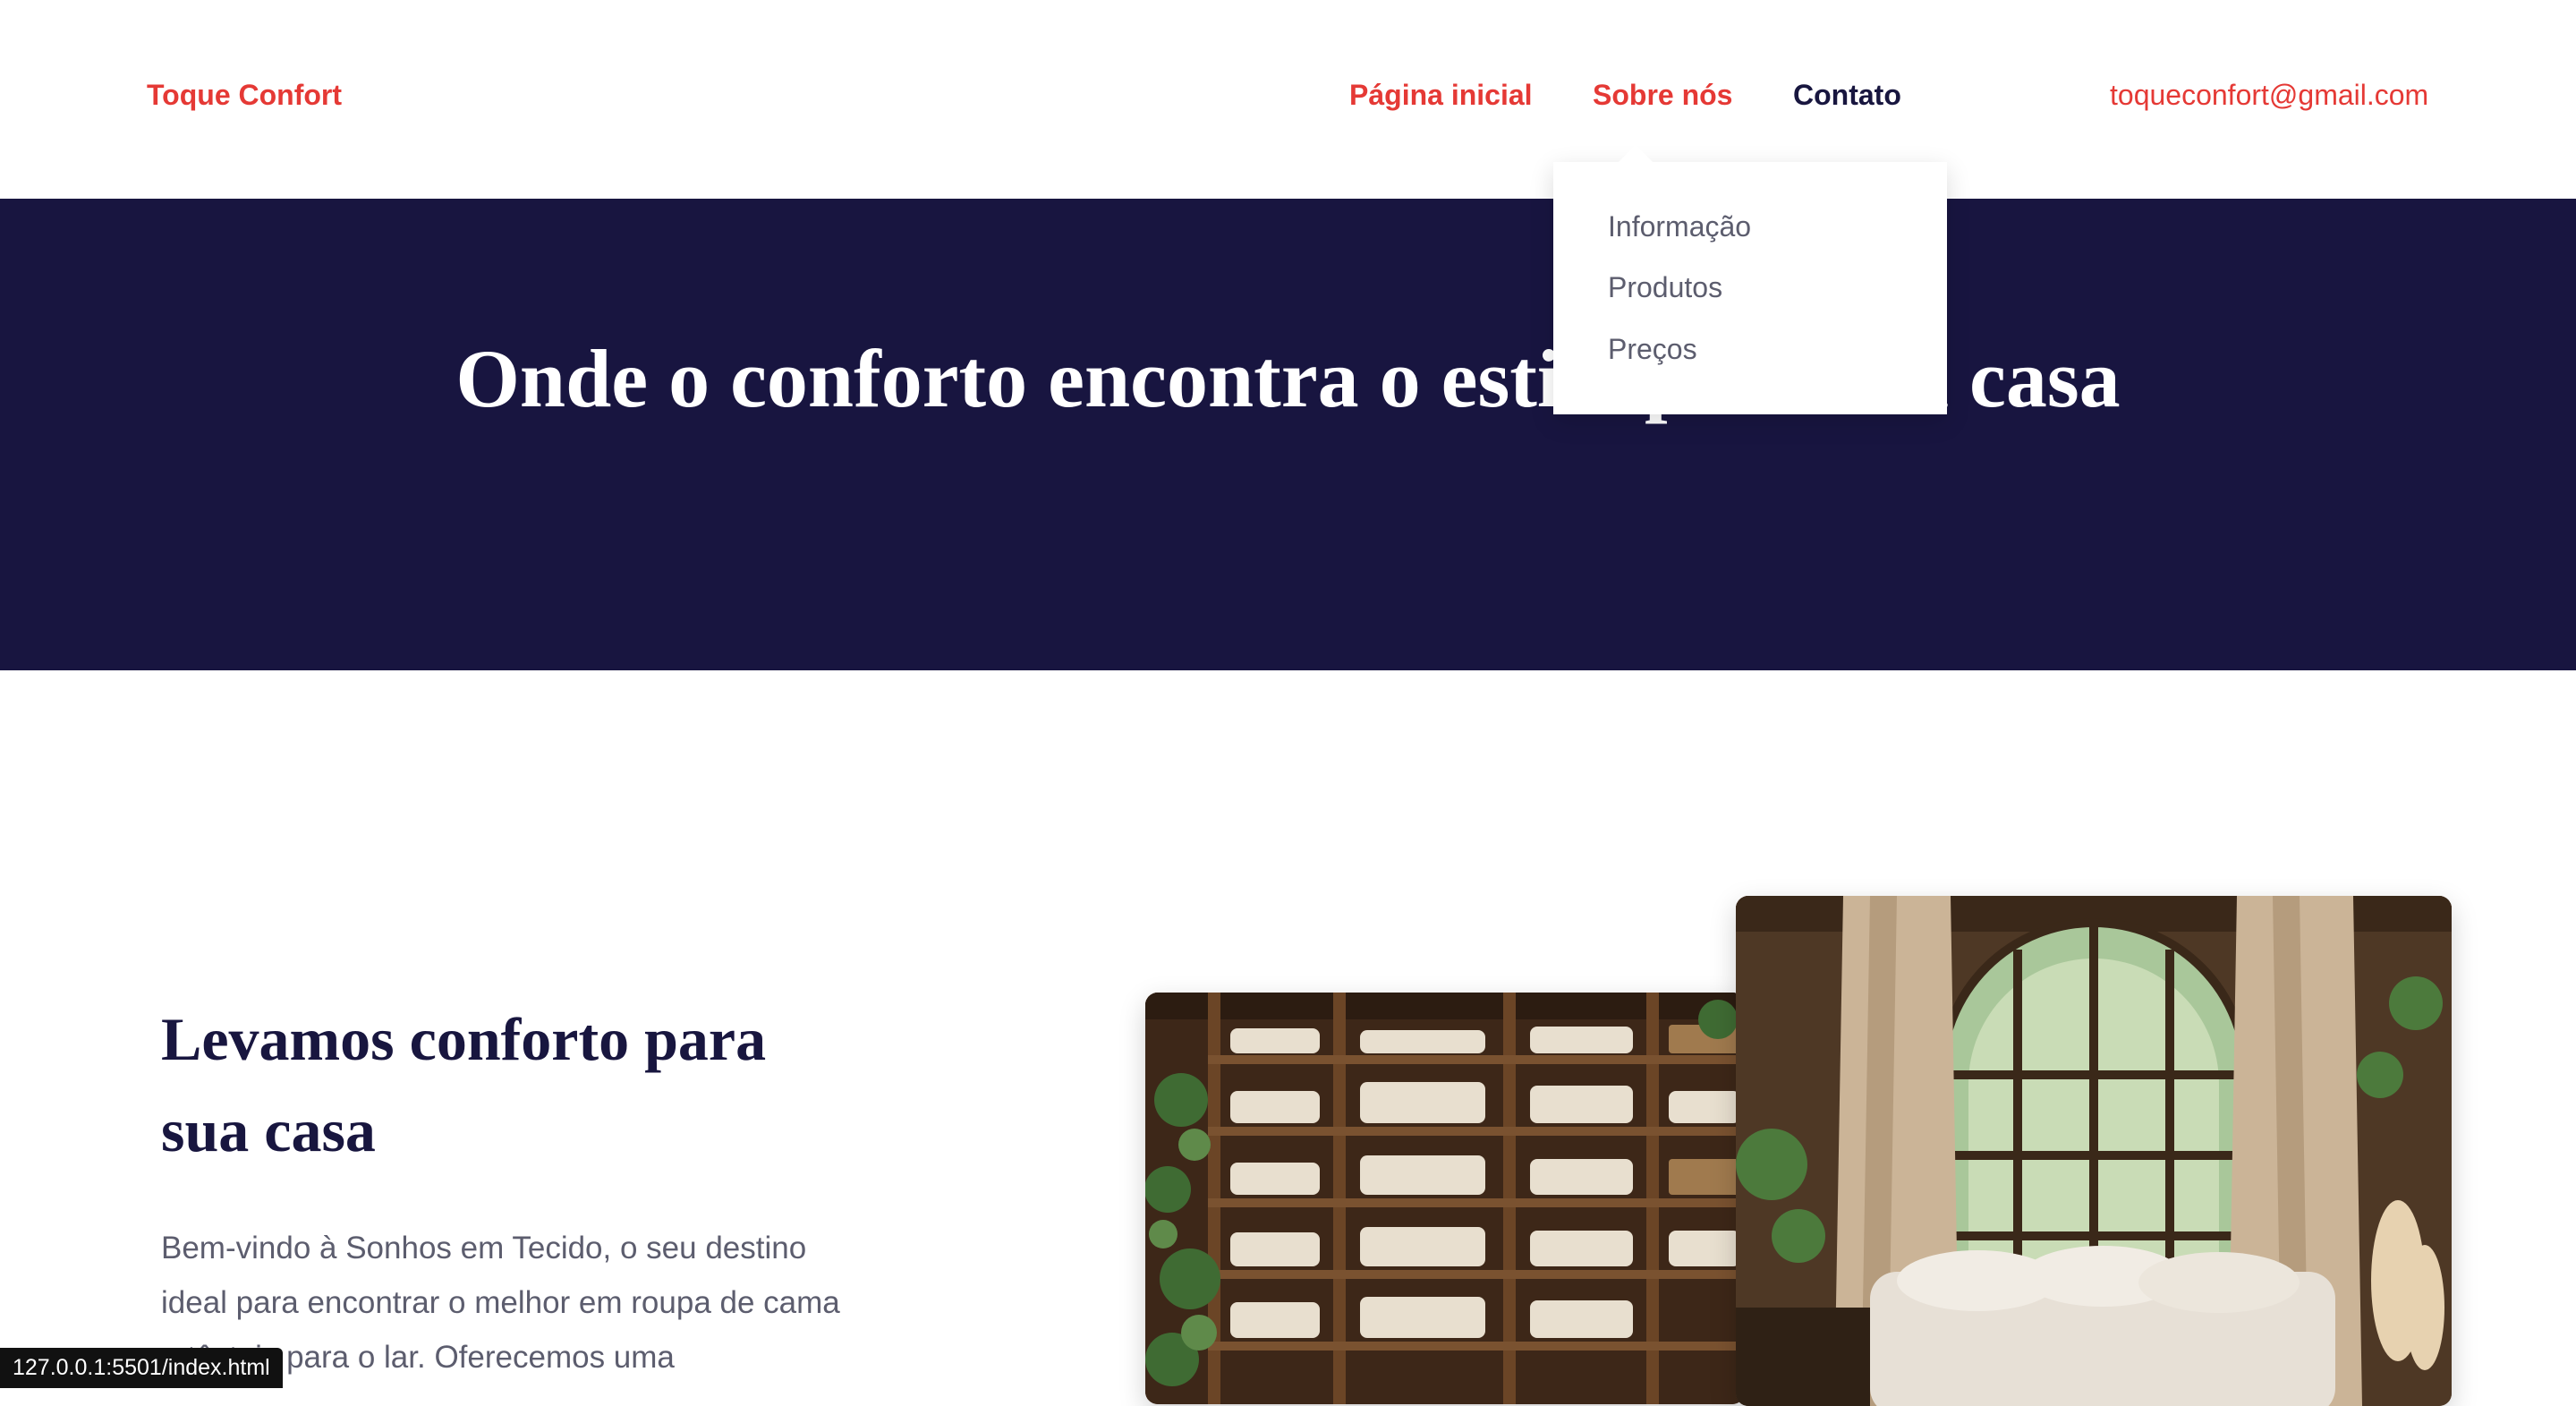 This screenshot has height=1406, width=2576. Describe the element at coordinates (244, 95) in the screenshot. I see `logo: Toque Confort` at that location.